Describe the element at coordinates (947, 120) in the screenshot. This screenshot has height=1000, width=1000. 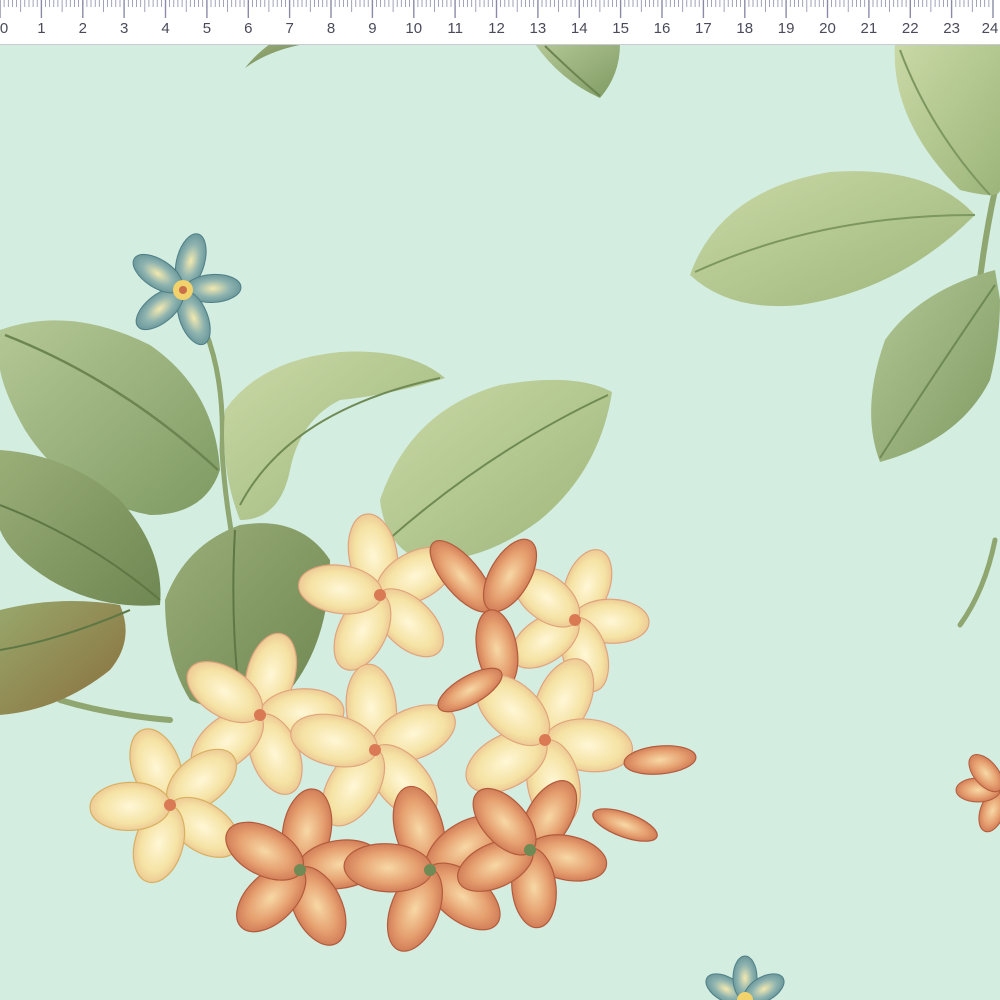
I see `leaf-right-upper` at that location.